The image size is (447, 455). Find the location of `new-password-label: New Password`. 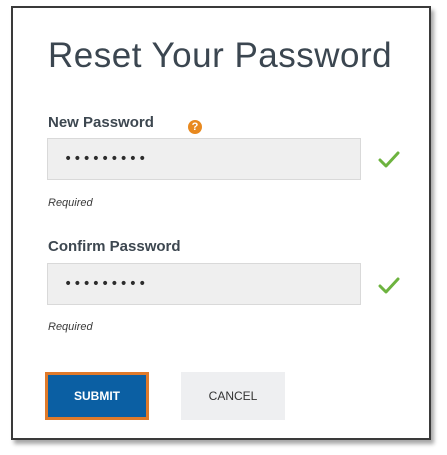

new-password-label: New Password is located at coordinates (101, 122).